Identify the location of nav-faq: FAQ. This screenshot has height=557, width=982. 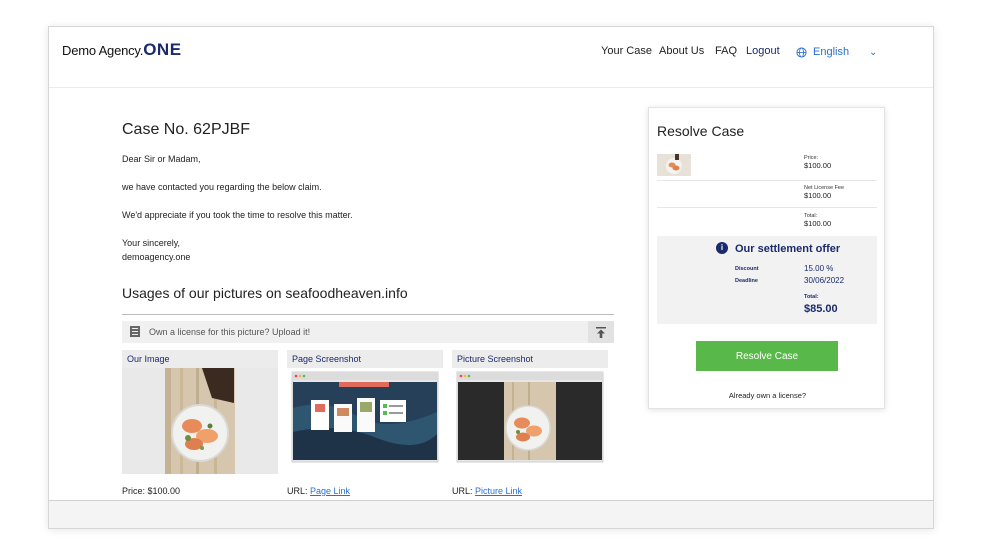
(726, 51).